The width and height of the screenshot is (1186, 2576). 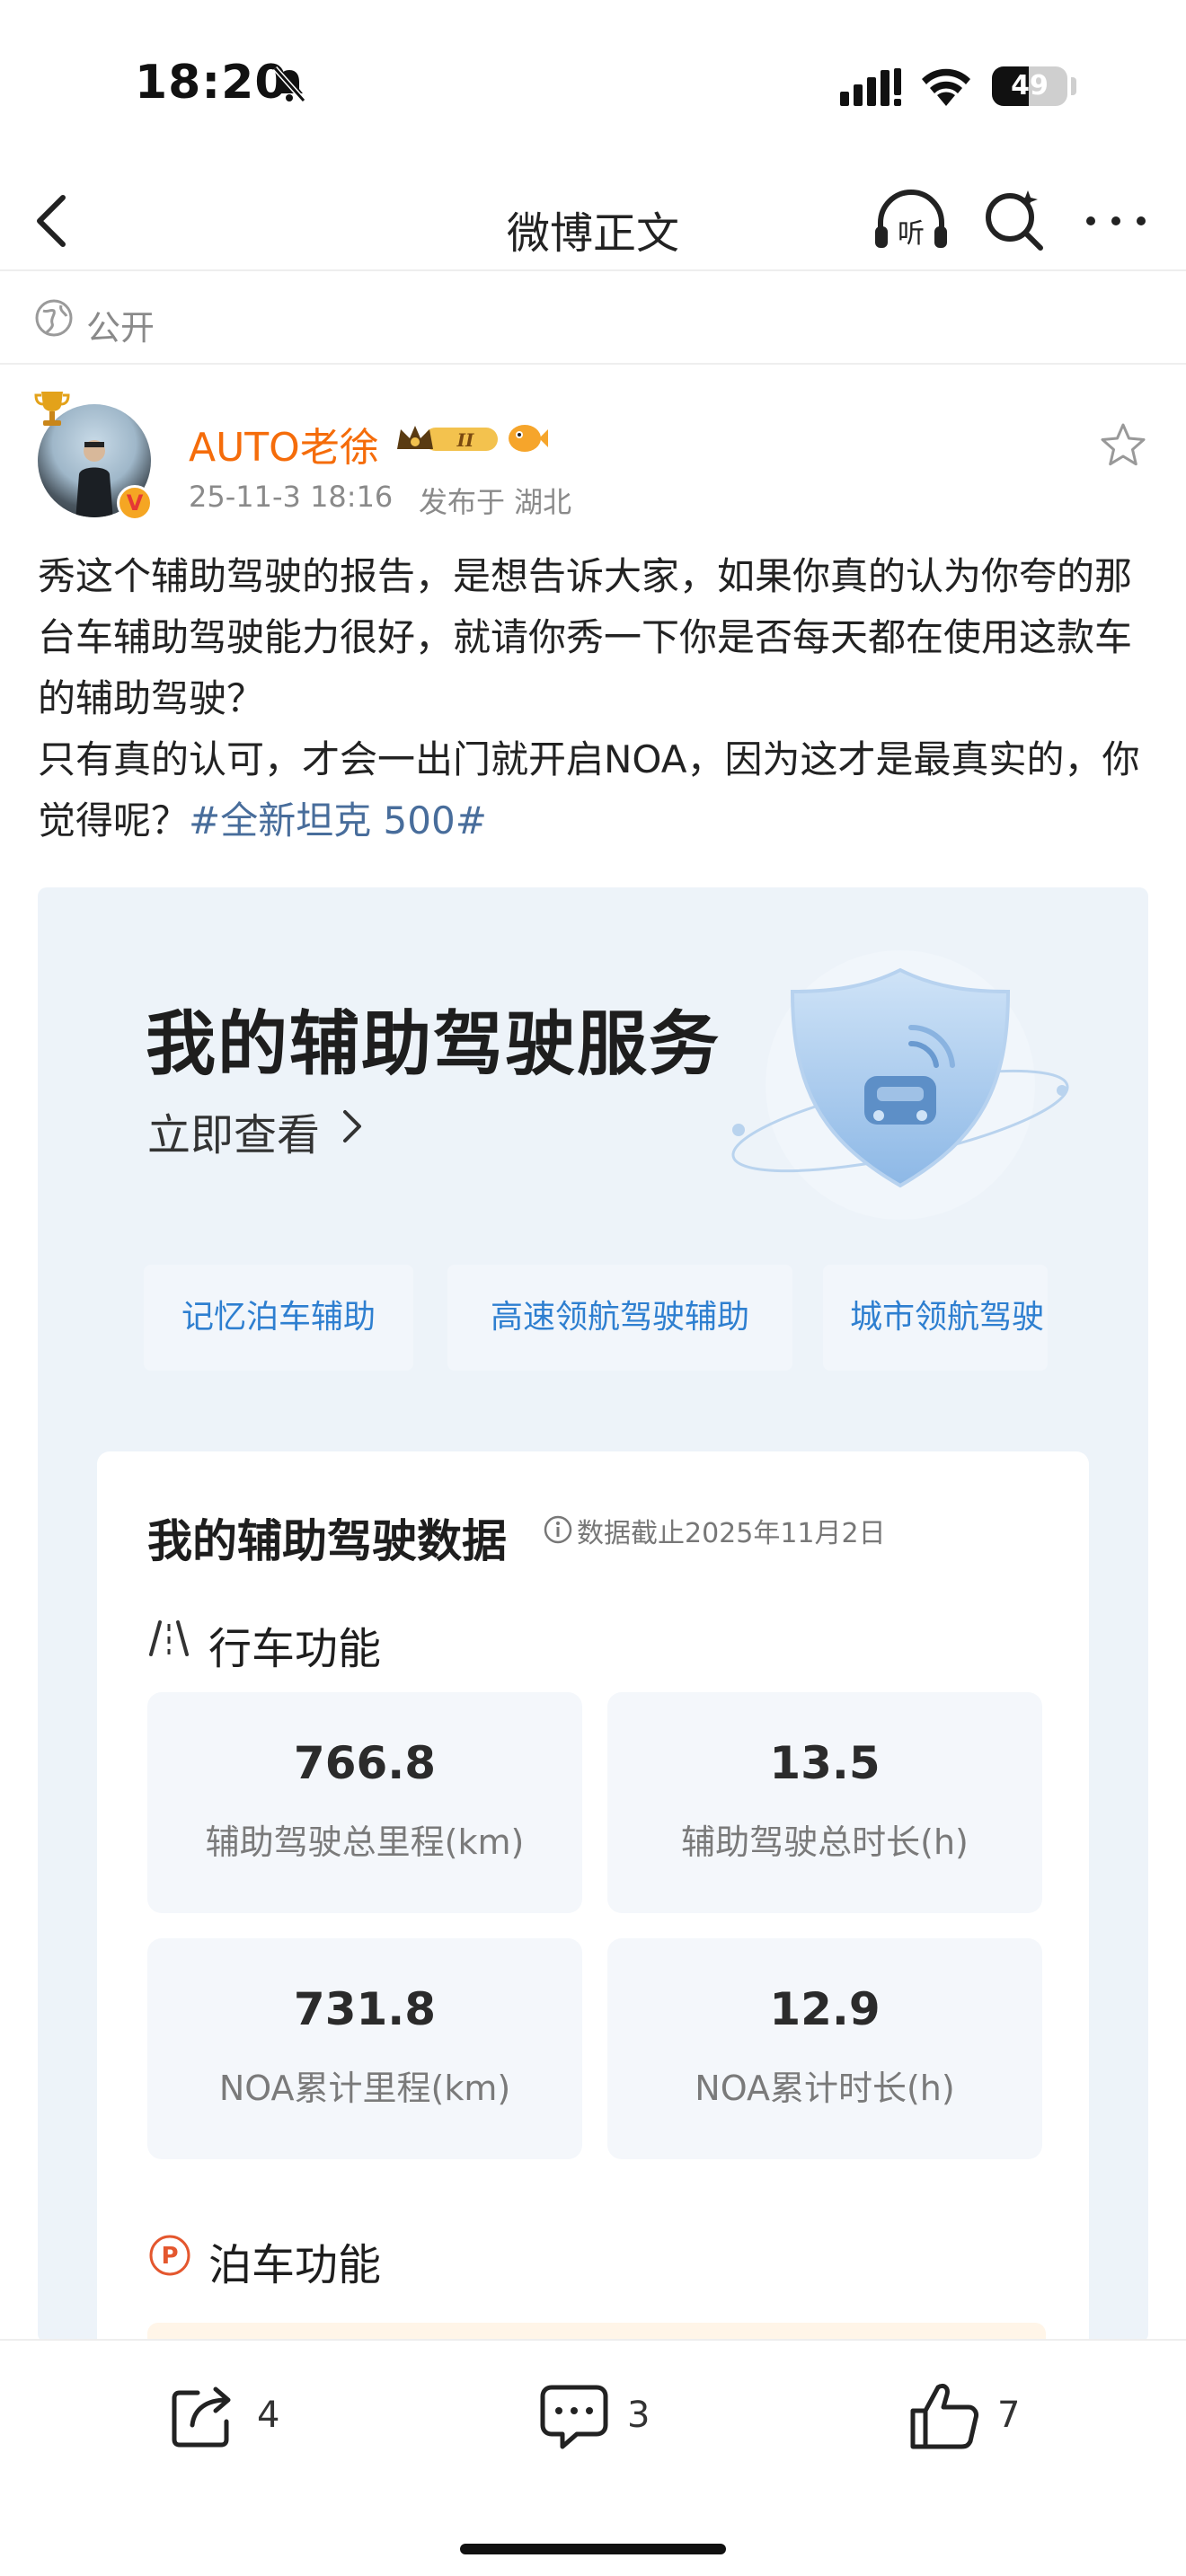 What do you see at coordinates (935, 1318) in the screenshot?
I see `chip-city-pilot: 城市领航驾驶` at bounding box center [935, 1318].